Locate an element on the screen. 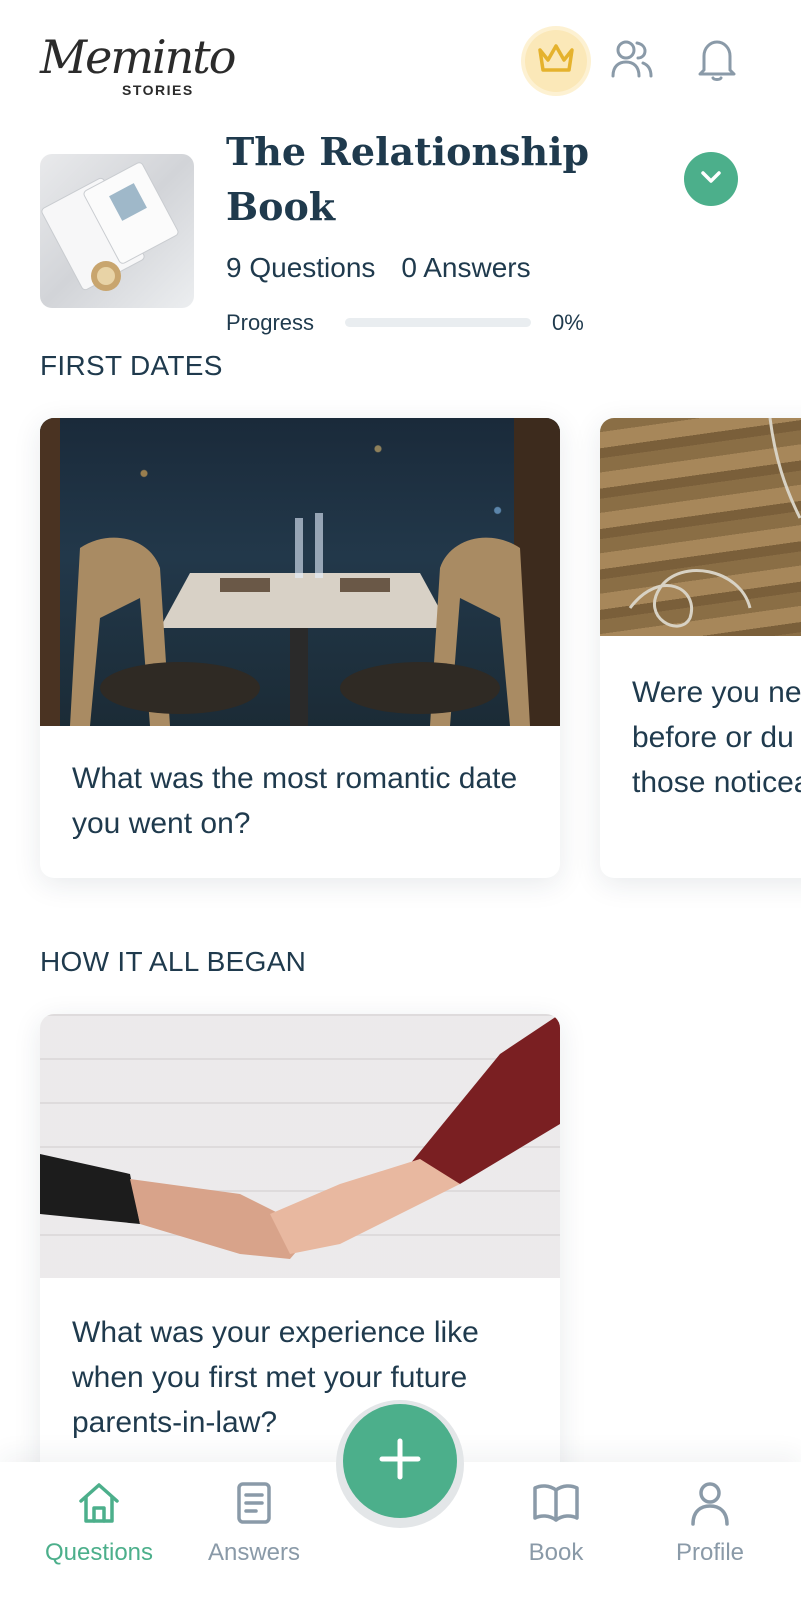 The width and height of the screenshot is (801, 1600). notifications-button is located at coordinates (717, 61).